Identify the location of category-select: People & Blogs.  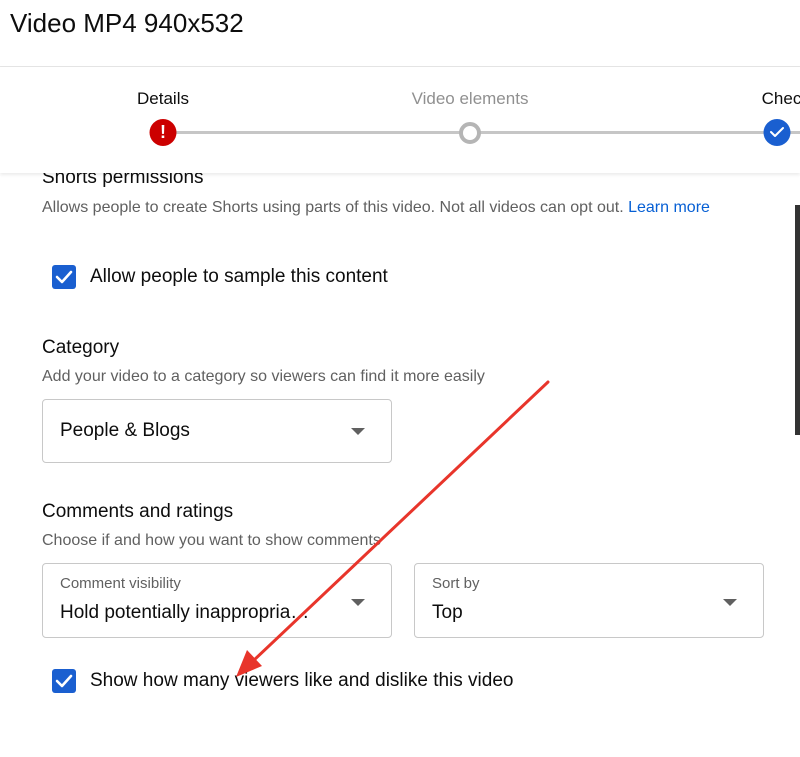
(217, 431).